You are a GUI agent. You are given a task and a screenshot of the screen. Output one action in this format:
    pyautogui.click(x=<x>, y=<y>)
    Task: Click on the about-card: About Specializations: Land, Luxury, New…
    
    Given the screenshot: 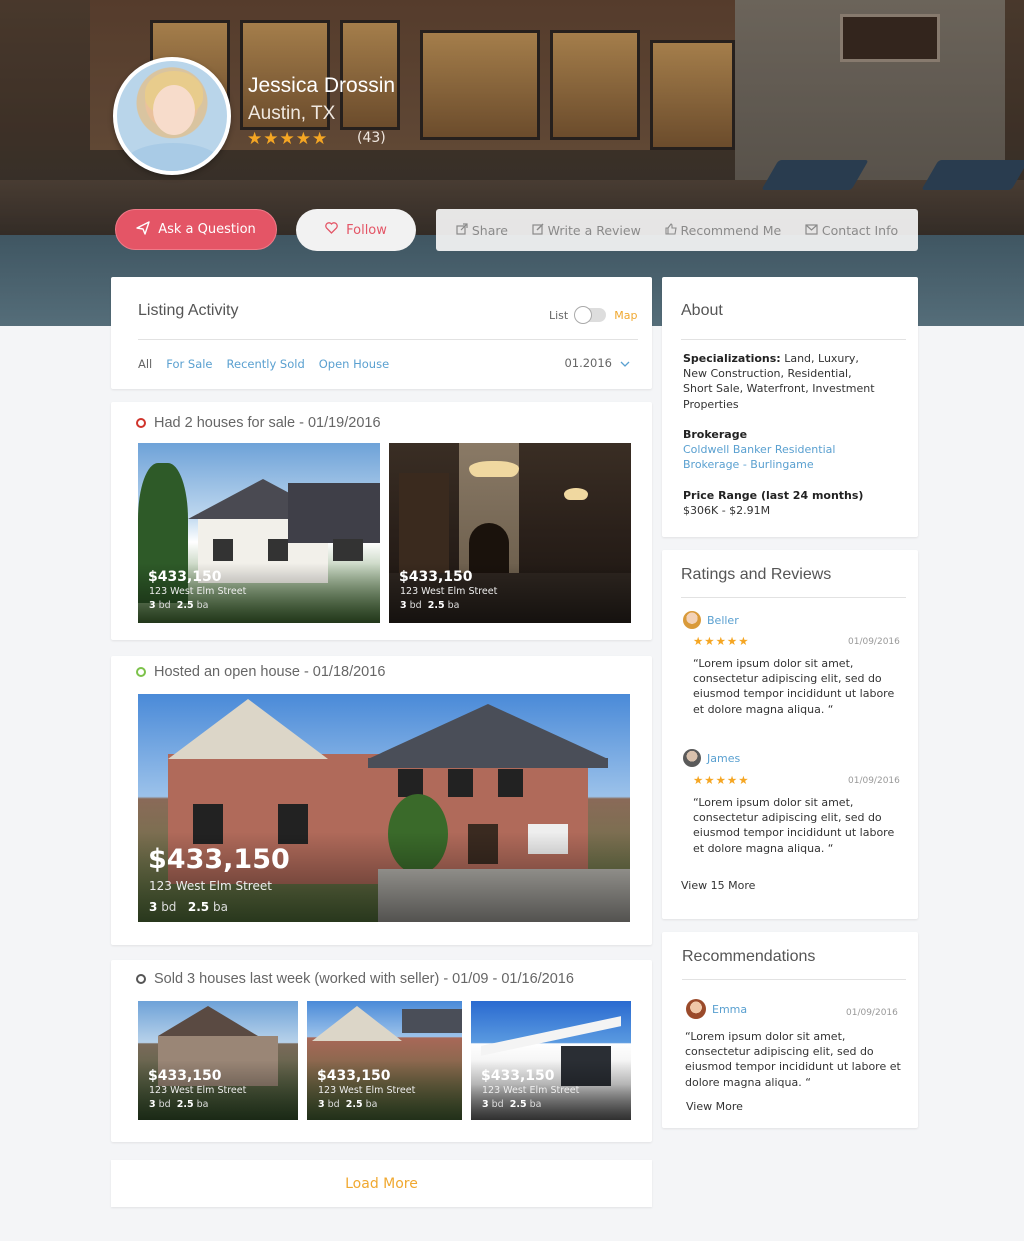 What is the action you would take?
    pyautogui.click(x=790, y=407)
    